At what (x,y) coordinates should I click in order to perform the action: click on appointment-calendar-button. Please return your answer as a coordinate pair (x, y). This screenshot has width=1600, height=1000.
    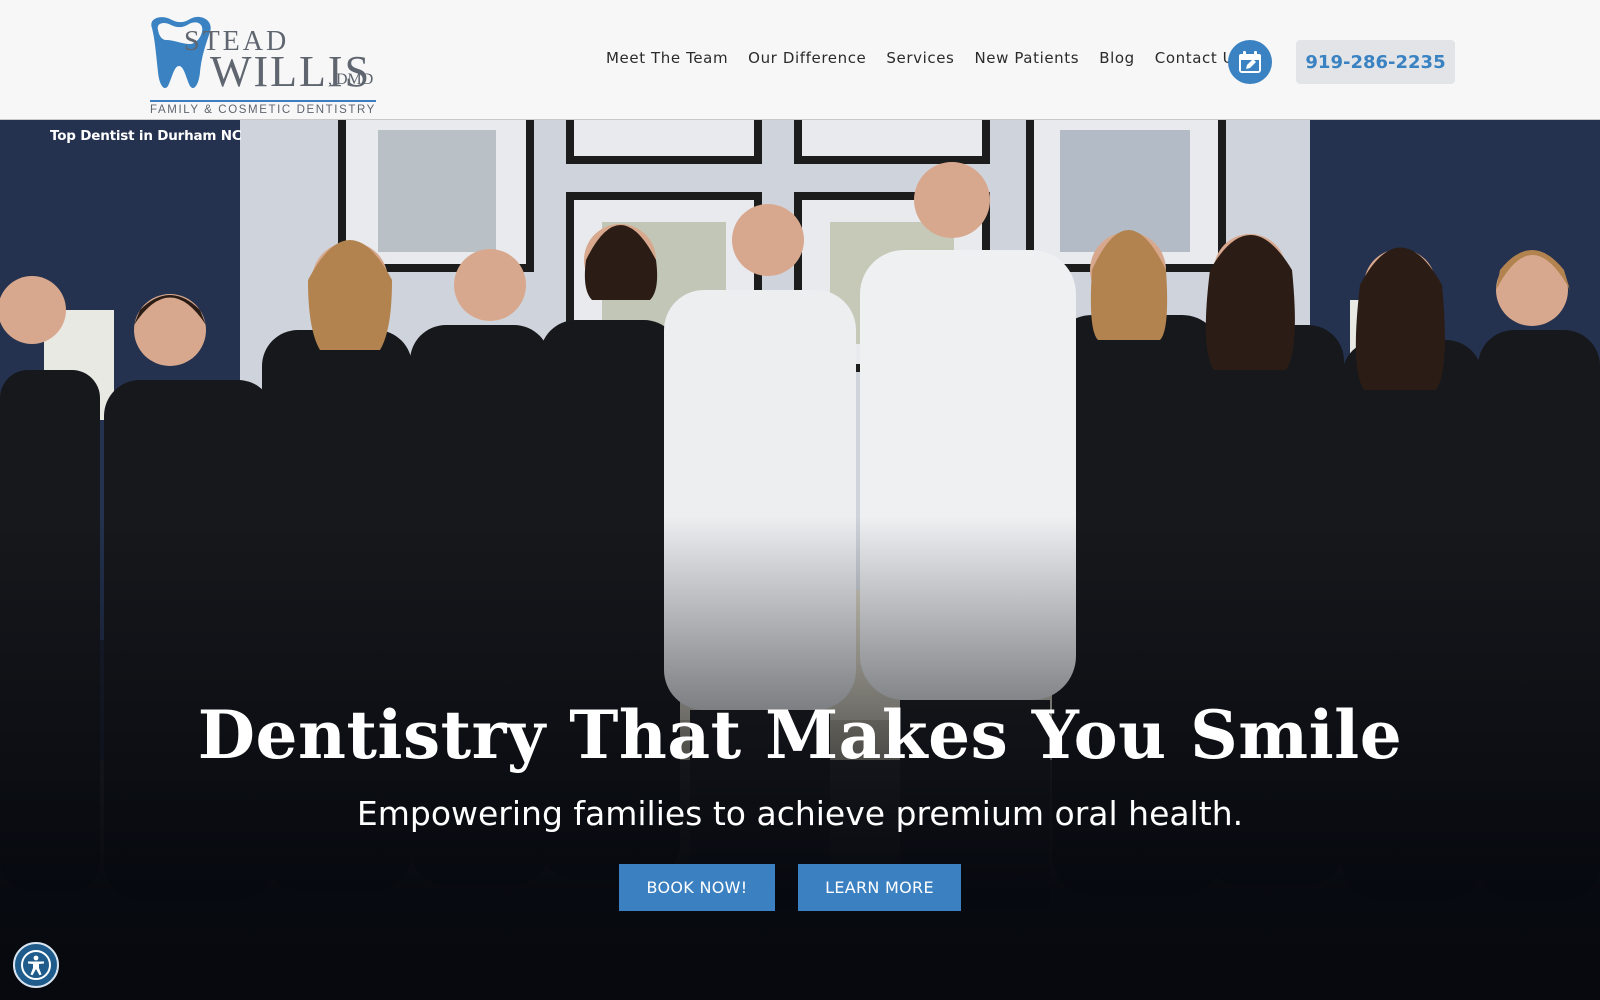
    Looking at the image, I should click on (1250, 62).